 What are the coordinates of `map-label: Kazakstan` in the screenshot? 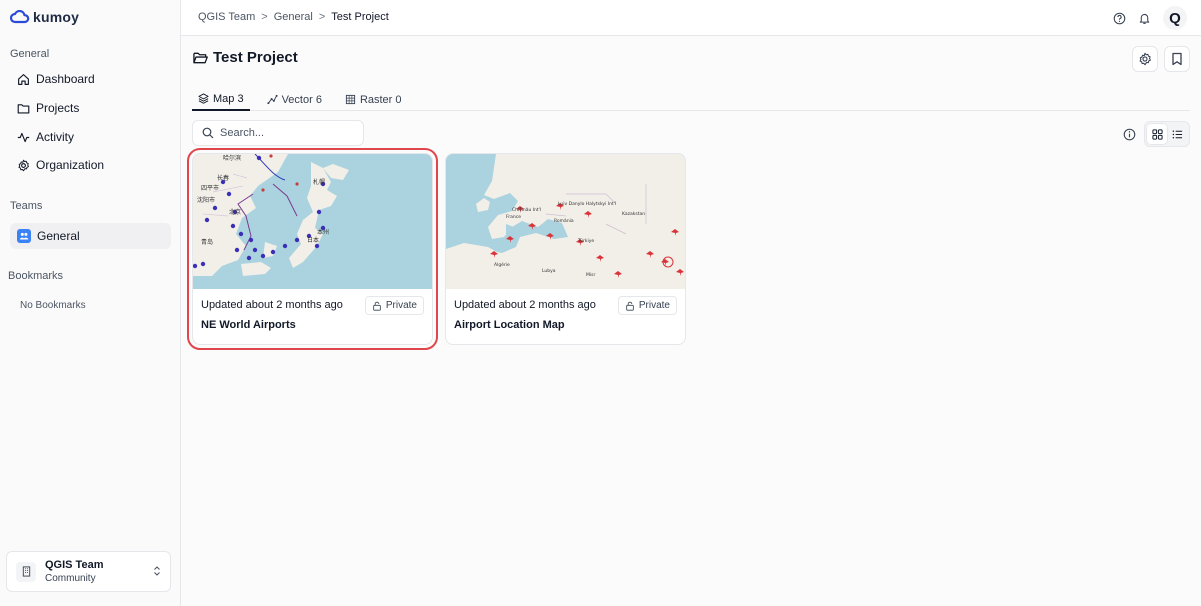 It's located at (633, 214).